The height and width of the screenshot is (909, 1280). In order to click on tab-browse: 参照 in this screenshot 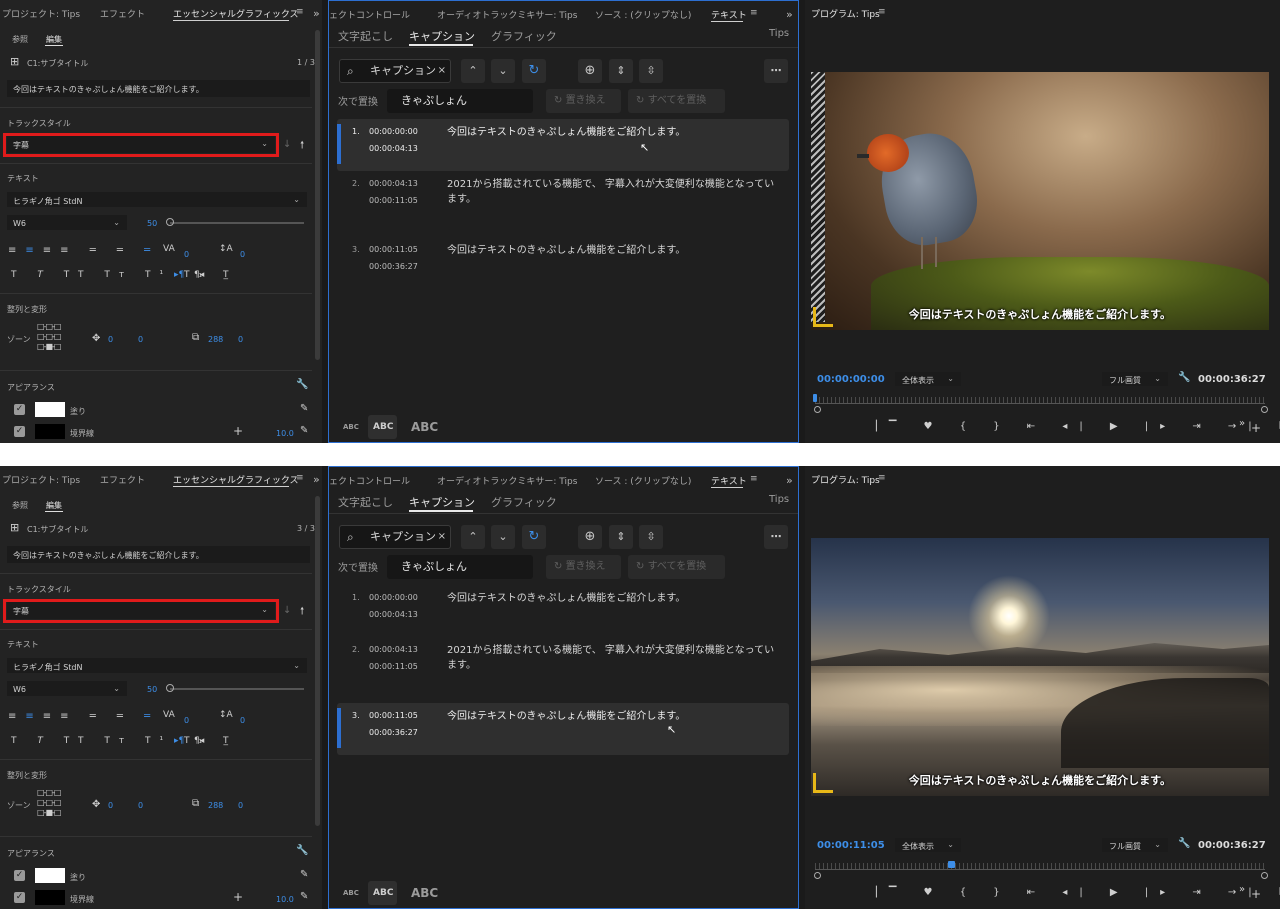, I will do `click(20, 39)`.